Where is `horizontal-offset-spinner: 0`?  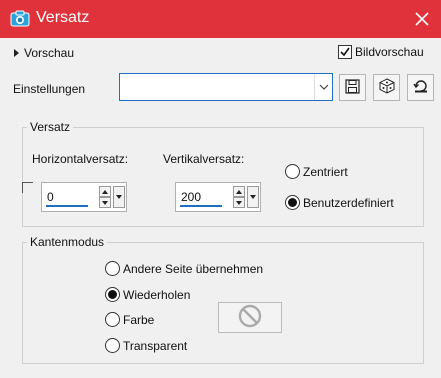
horizontal-offset-spinner: 0 is located at coordinates (84, 197).